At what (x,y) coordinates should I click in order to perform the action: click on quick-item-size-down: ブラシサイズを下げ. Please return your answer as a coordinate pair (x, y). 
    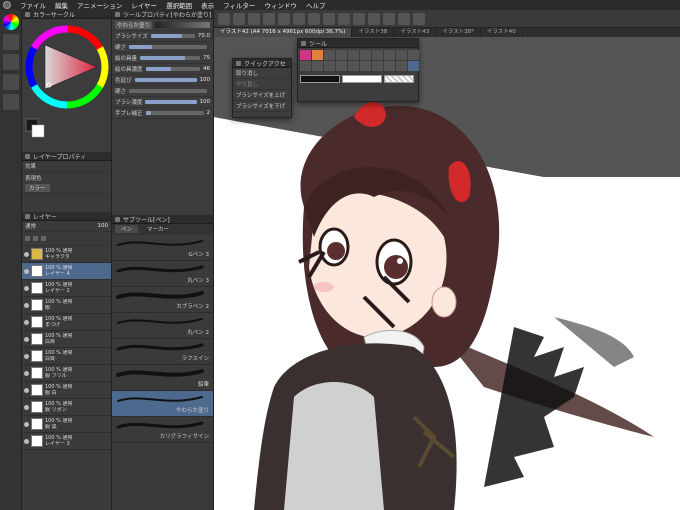
    Looking at the image, I should click on (262, 106).